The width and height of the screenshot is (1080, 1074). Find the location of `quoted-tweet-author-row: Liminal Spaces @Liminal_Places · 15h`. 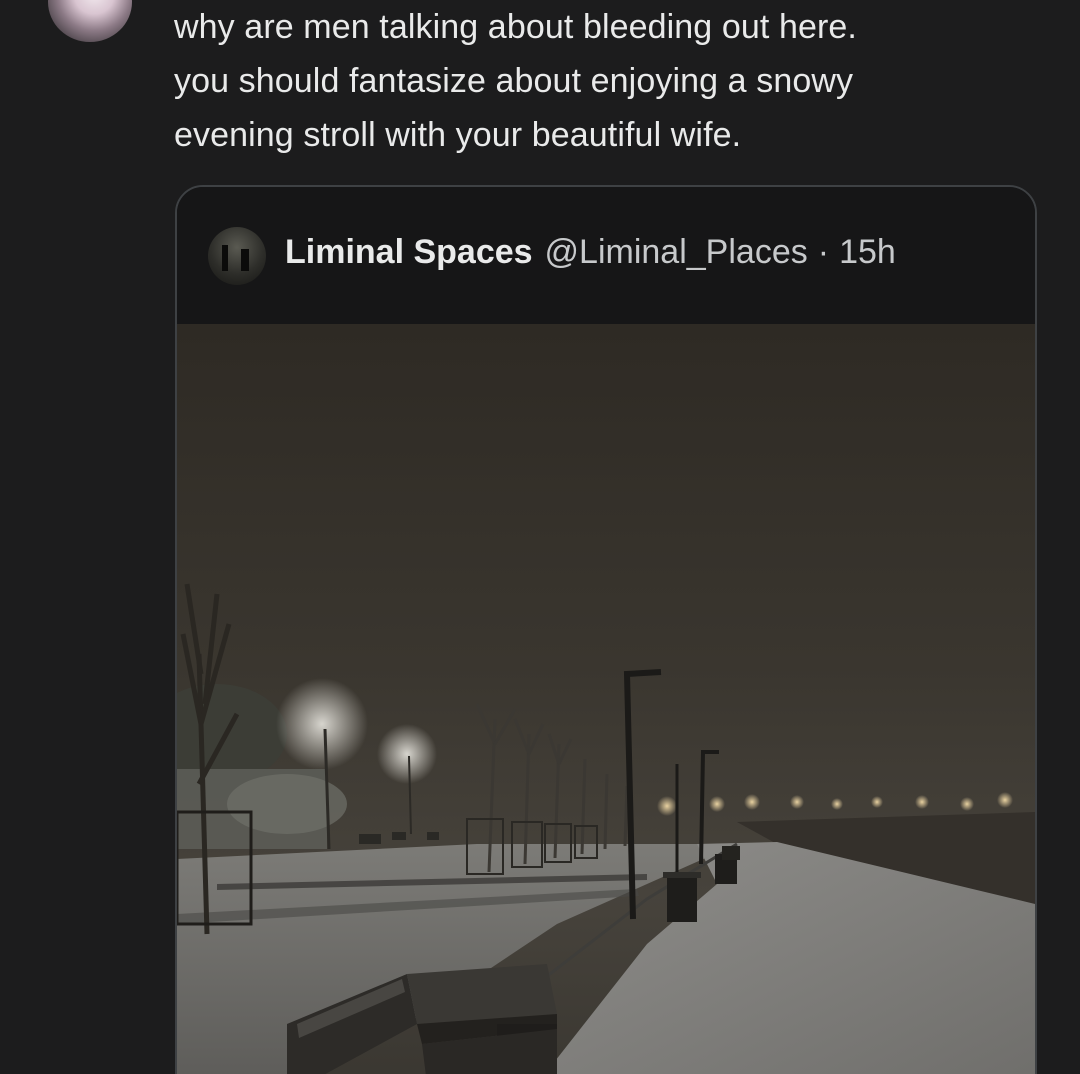

quoted-tweet-author-row: Liminal Spaces @Liminal_Places · 15h is located at coordinates (590, 252).